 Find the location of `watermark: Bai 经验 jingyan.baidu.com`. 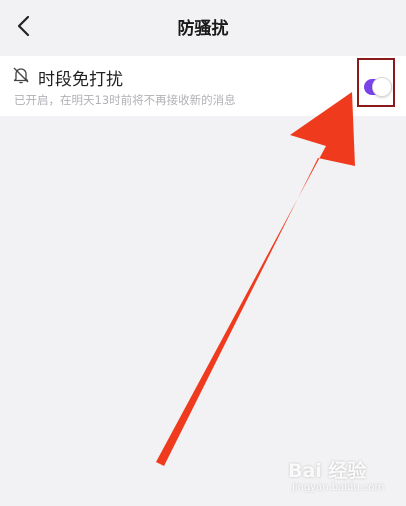

watermark: Bai 经验 jingyan.baidu.com is located at coordinates (341, 475).